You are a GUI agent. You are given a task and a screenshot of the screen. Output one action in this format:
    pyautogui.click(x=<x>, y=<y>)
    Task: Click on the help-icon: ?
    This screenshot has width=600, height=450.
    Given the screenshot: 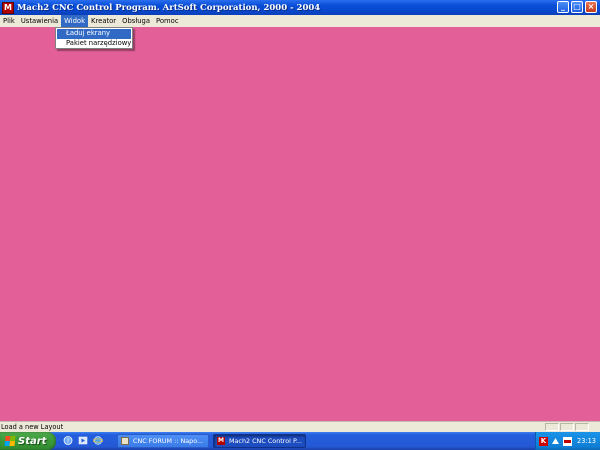 What is the action you would take?
    pyautogui.click(x=68, y=440)
    